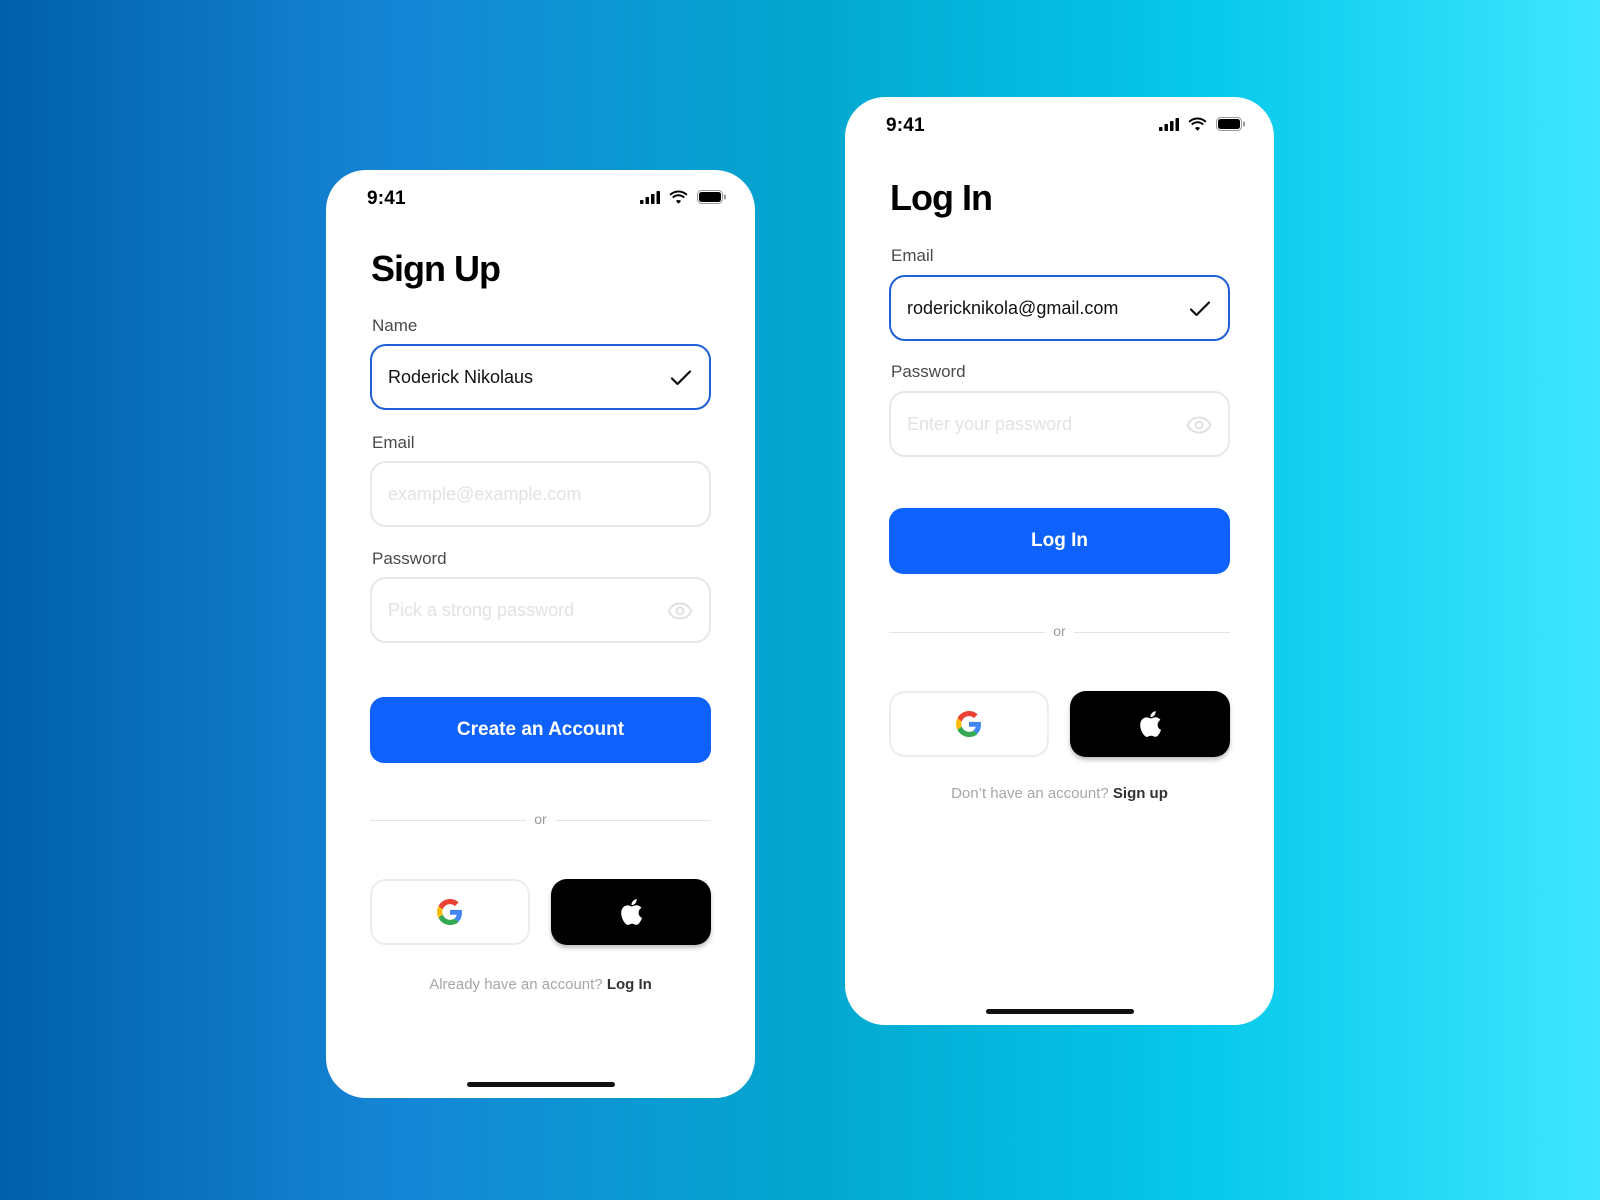 Image resolution: width=1600 pixels, height=1200 pixels. I want to click on email-field: example@example.com, so click(540, 494).